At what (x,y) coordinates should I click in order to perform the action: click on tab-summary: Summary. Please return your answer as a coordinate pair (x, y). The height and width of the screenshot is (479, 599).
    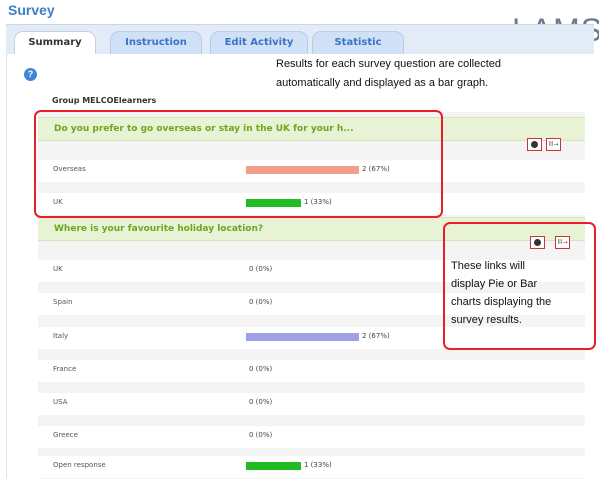
    Looking at the image, I should click on (55, 43).